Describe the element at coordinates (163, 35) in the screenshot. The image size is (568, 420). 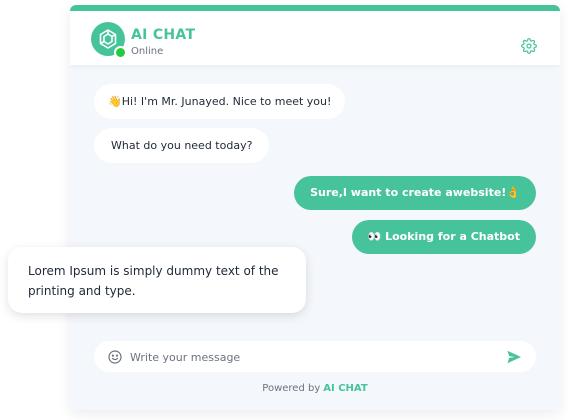
I see `chat-title: AI CHAT` at that location.